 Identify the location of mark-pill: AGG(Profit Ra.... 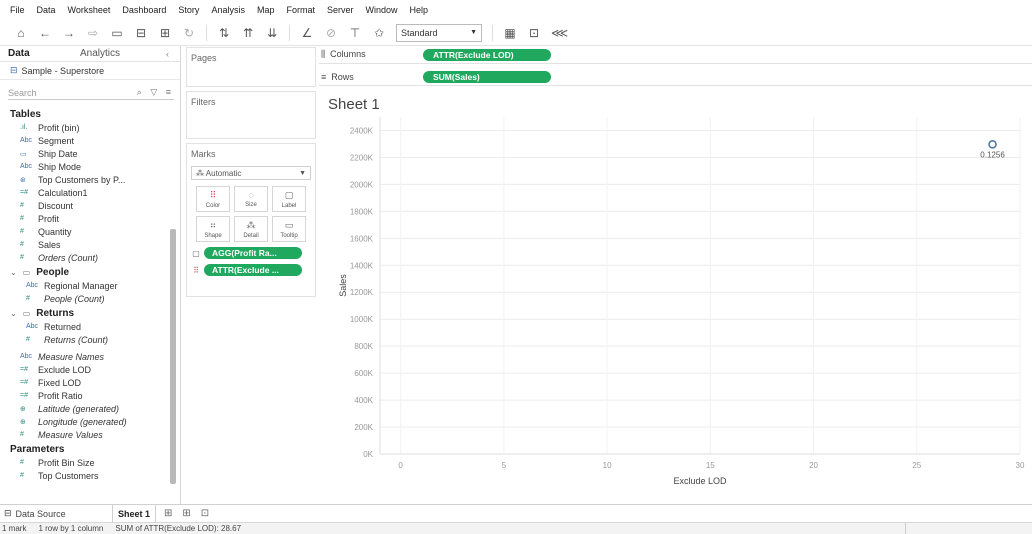
(253, 253).